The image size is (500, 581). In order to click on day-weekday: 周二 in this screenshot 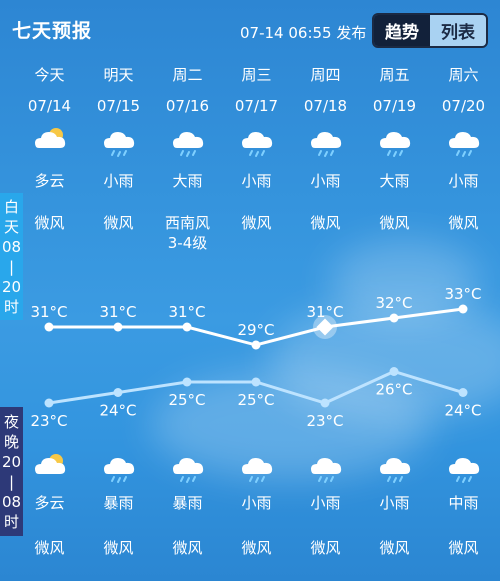, I will do `click(187, 75)`.